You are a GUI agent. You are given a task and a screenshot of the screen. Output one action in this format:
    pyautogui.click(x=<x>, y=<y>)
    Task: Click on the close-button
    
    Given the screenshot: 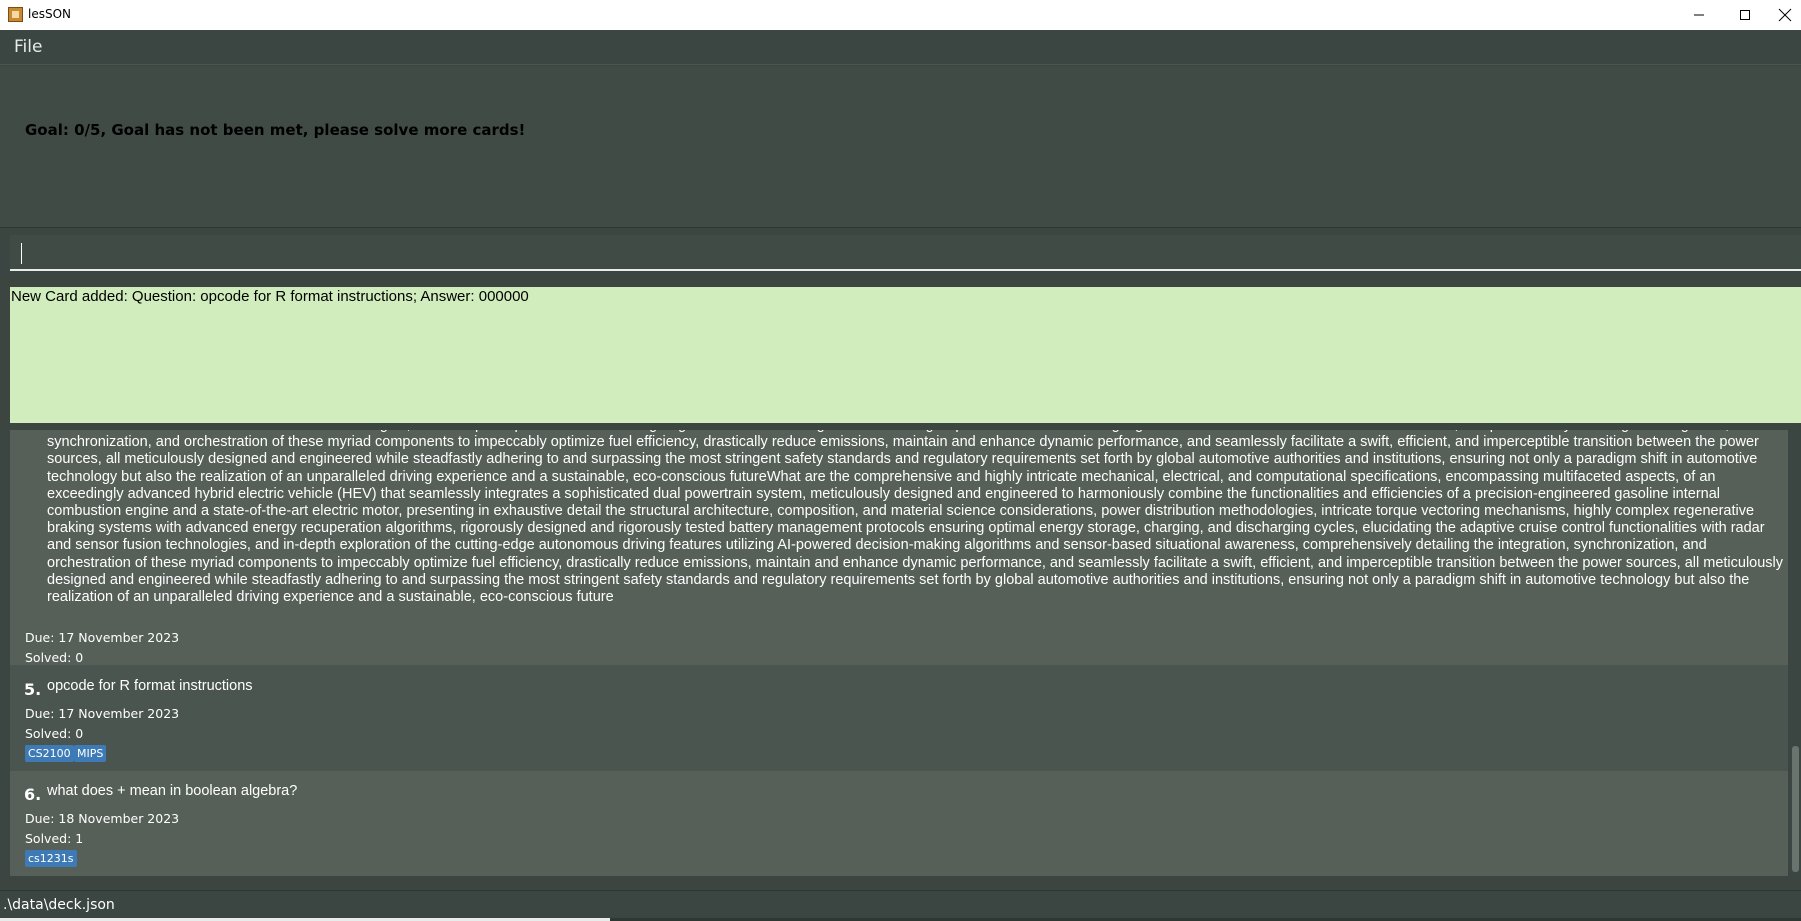 What is the action you would take?
    pyautogui.click(x=1784, y=15)
    